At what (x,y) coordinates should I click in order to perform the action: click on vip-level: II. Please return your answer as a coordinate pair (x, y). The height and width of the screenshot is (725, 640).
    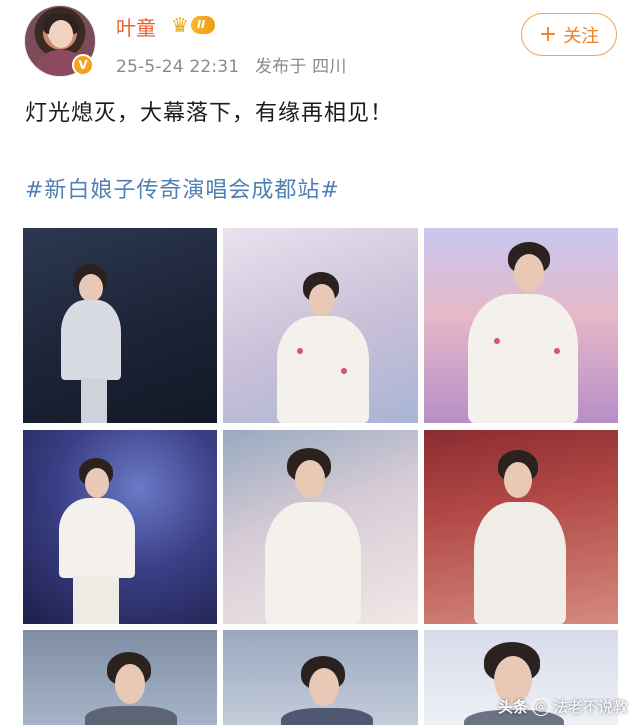
    Looking at the image, I should click on (203, 25).